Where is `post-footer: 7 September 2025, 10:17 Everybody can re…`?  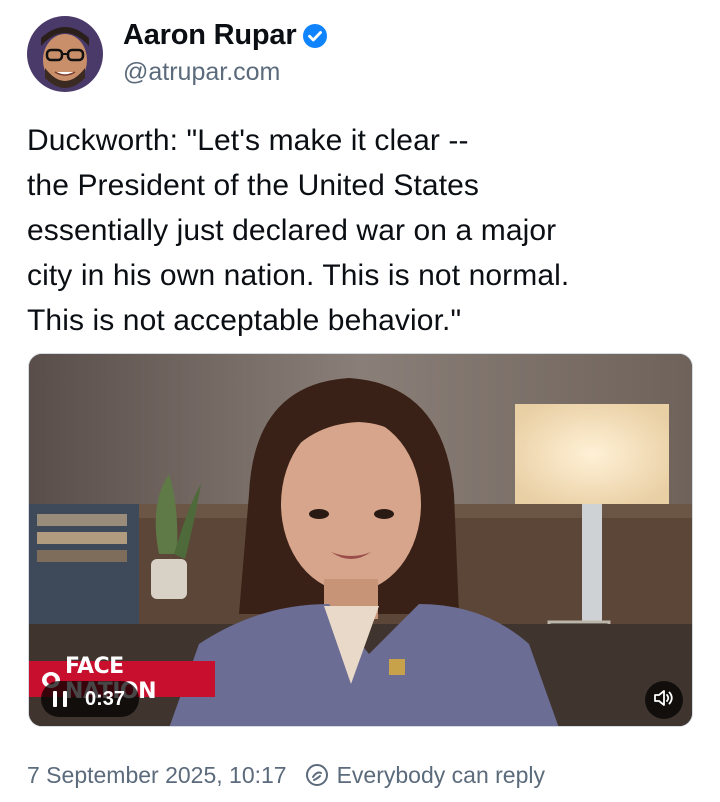
post-footer: 7 September 2025, 10:17 Everybody can re… is located at coordinates (286, 775).